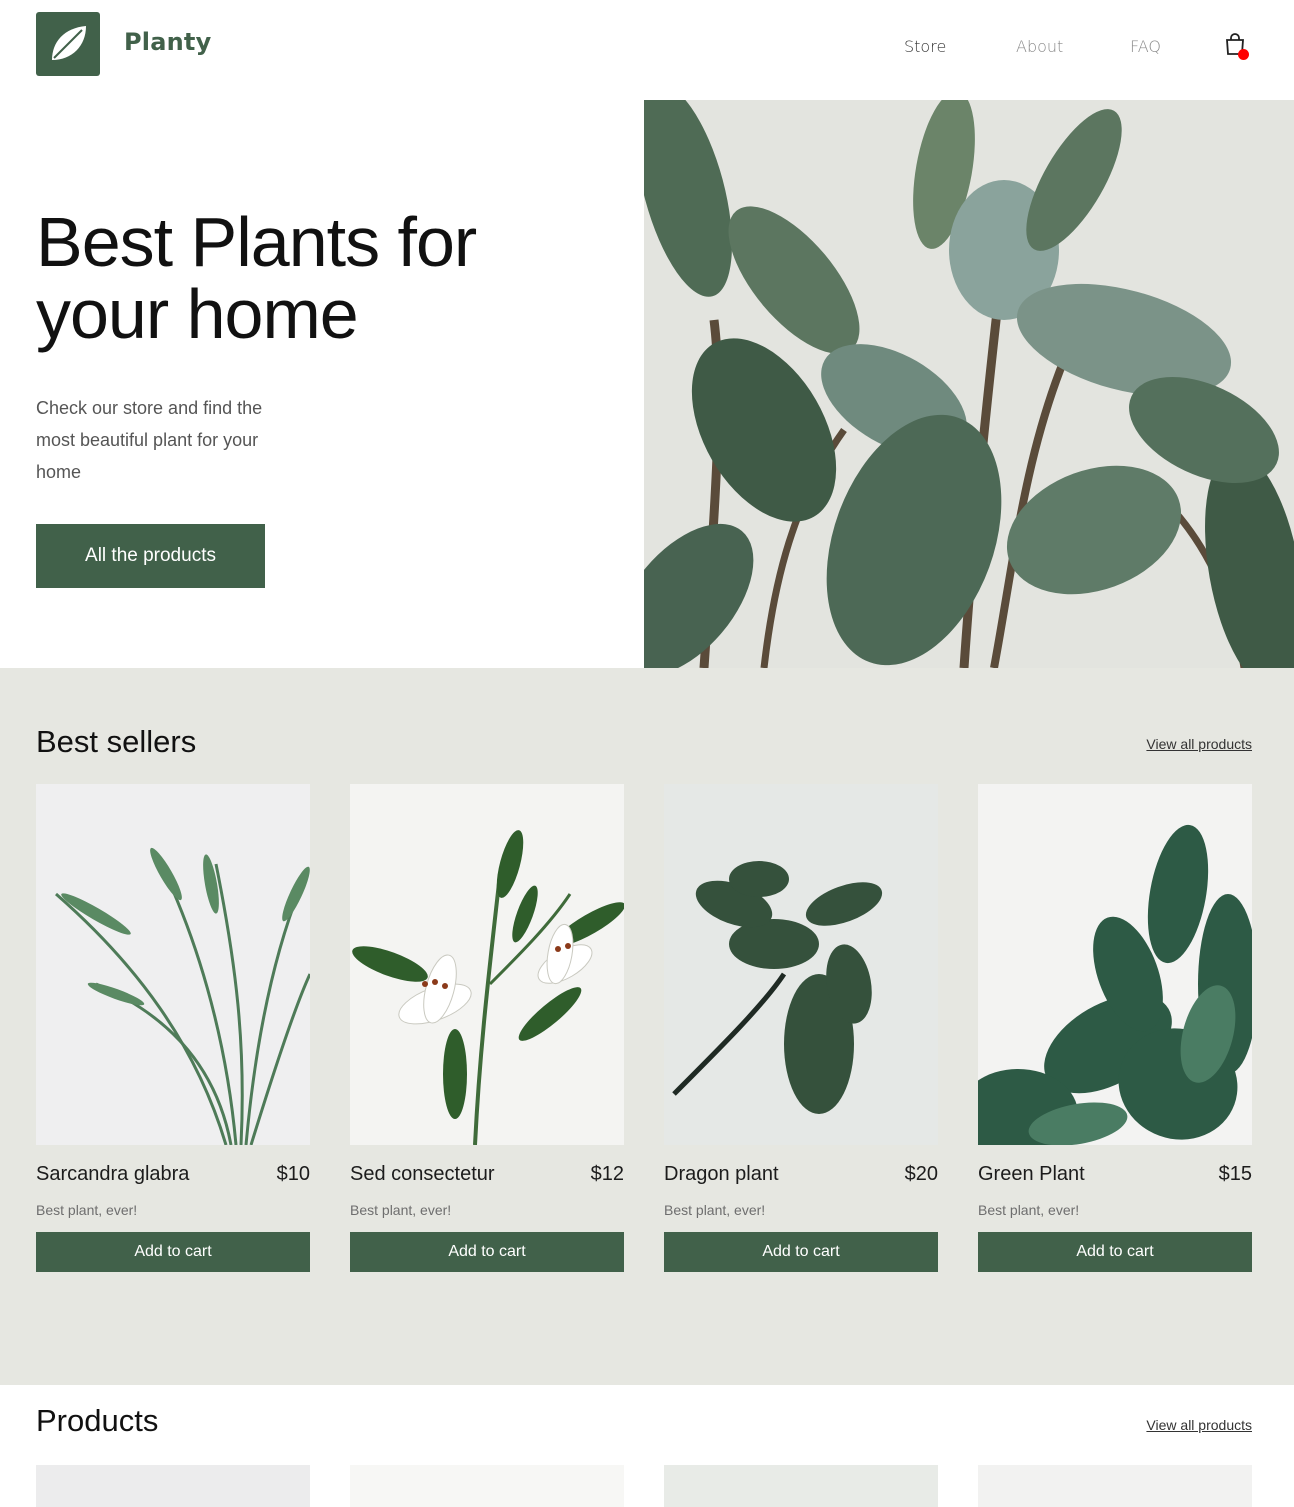  What do you see at coordinates (68, 44) in the screenshot?
I see `leaf-logo-icon` at bounding box center [68, 44].